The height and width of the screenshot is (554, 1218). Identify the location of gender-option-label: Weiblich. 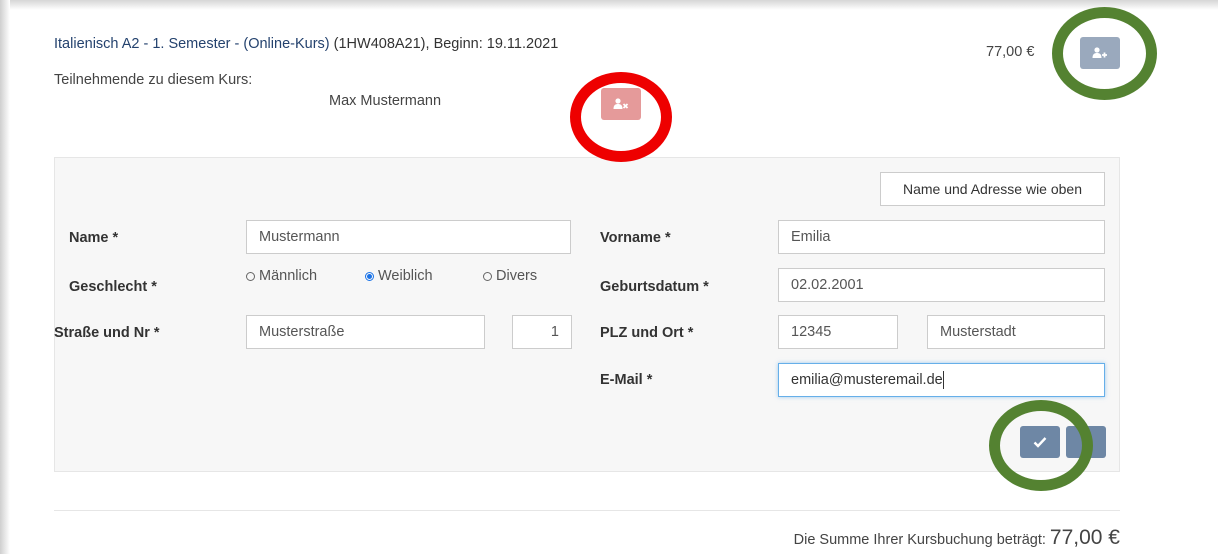
(405, 276).